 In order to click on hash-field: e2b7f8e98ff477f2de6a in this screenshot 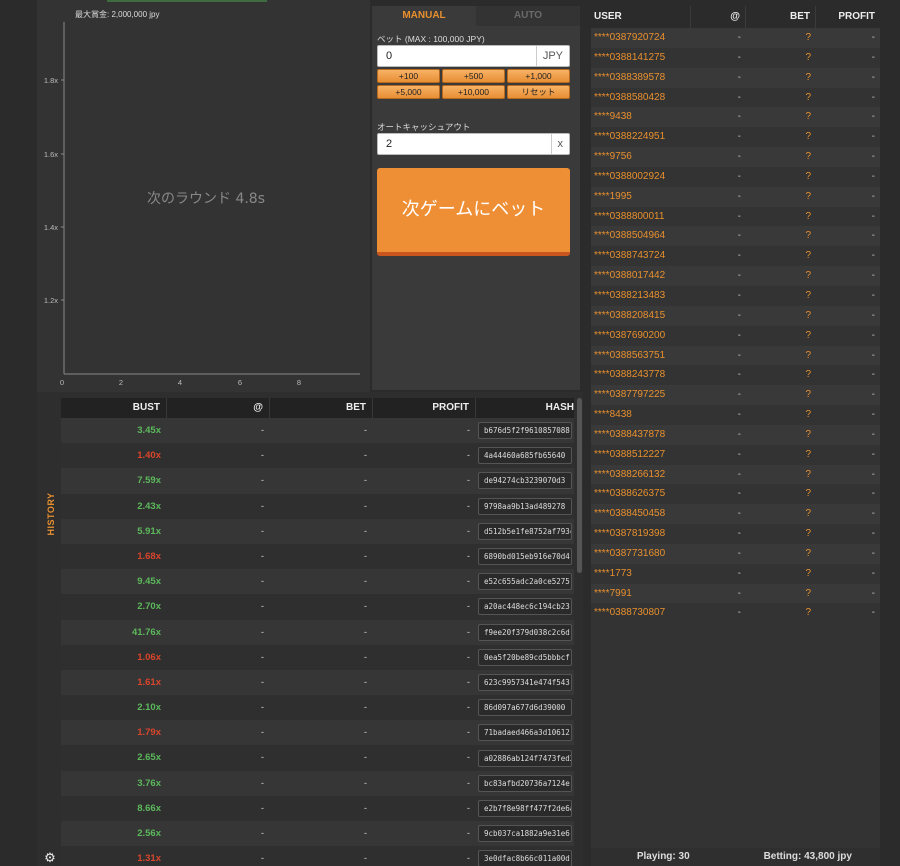, I will do `click(525, 808)`.